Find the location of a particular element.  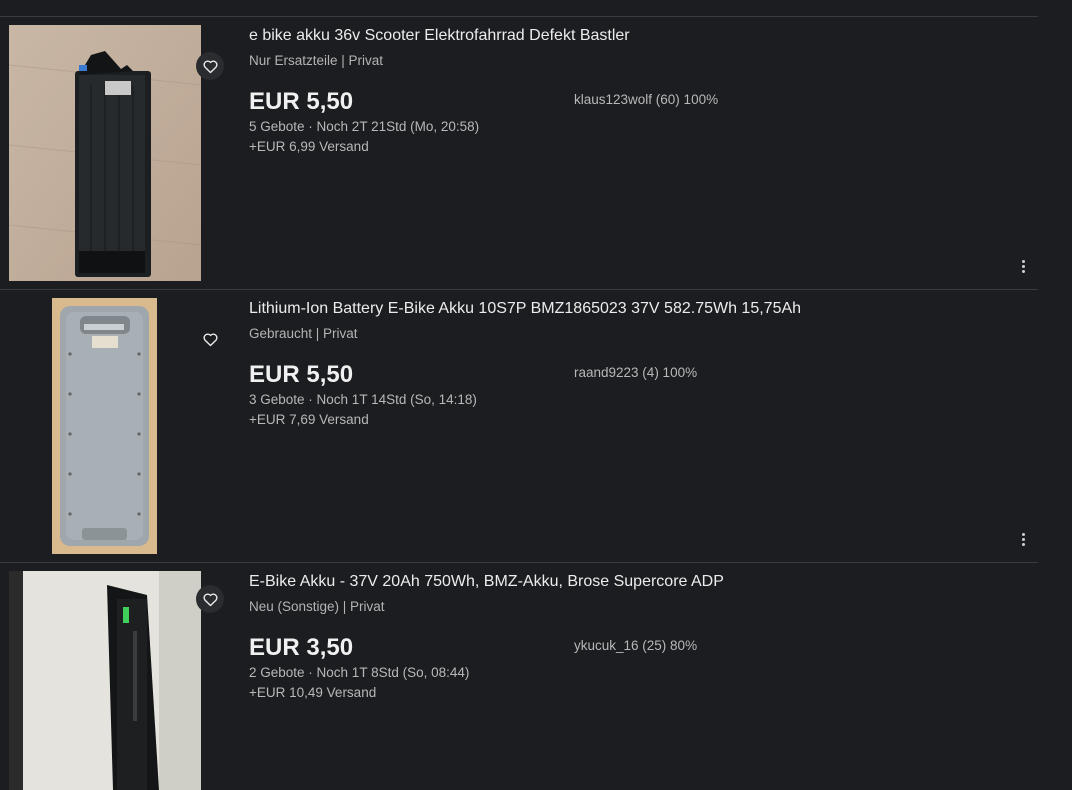

listing-seller: raand9223 (4) 100% is located at coordinates (636, 372).